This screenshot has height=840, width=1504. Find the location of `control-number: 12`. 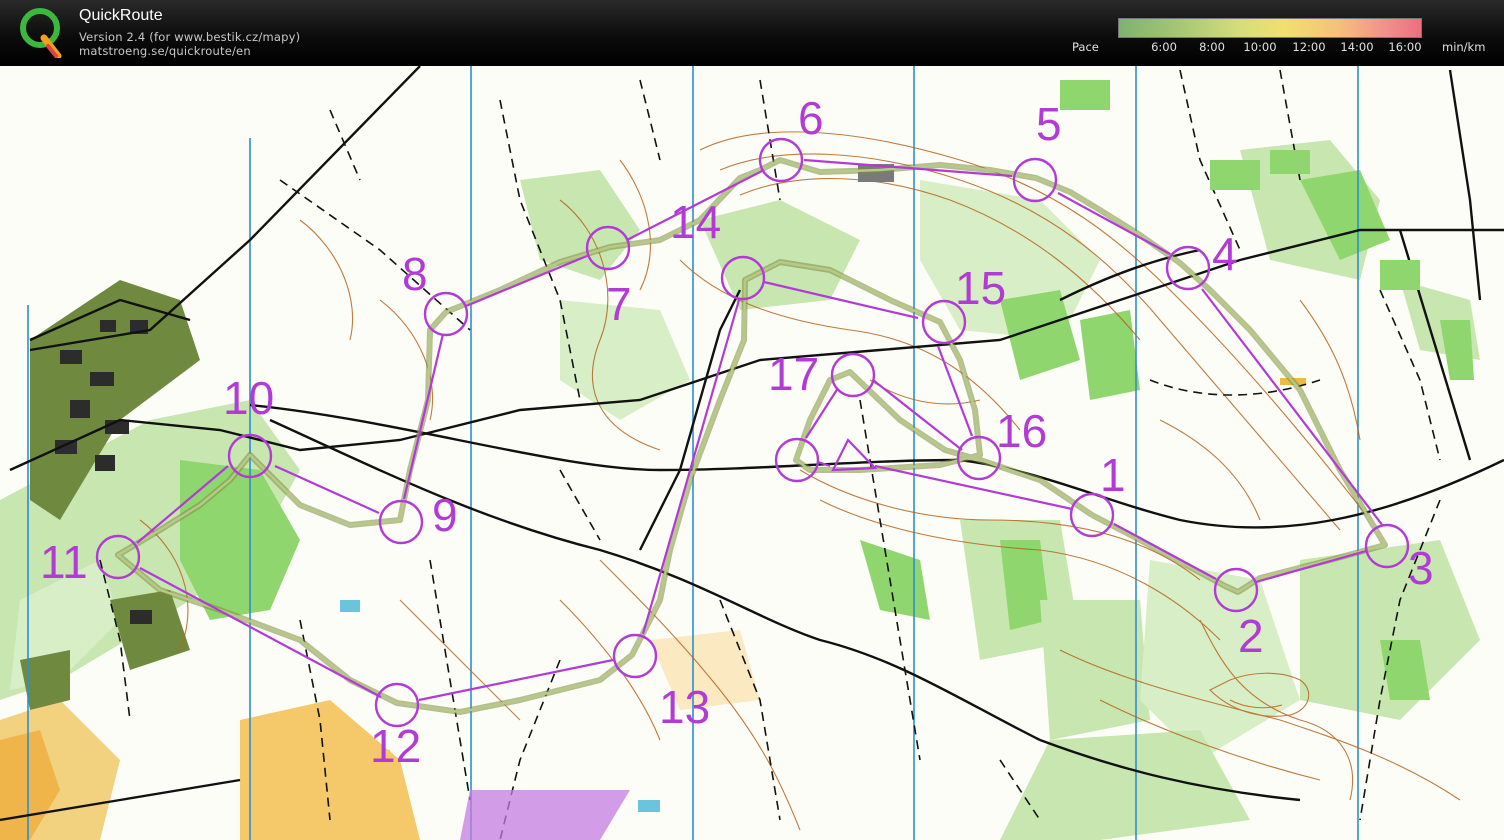

control-number: 12 is located at coordinates (395, 746).